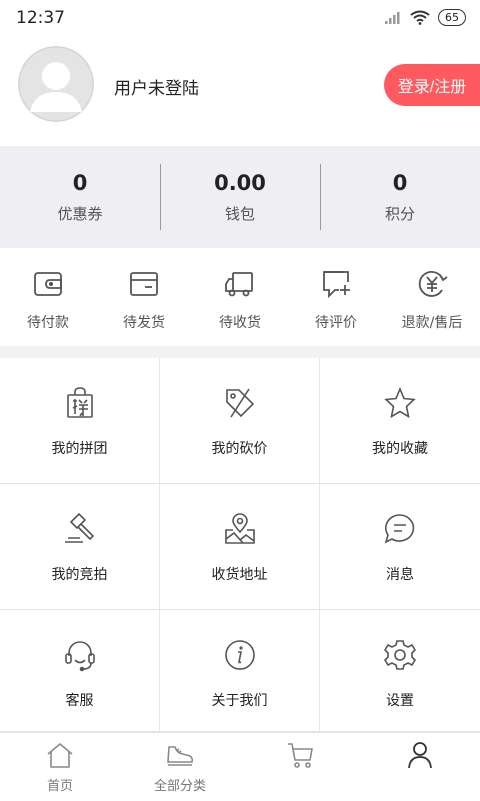 This screenshot has height=801, width=480. I want to click on order-label: 退款/售后, so click(432, 323).